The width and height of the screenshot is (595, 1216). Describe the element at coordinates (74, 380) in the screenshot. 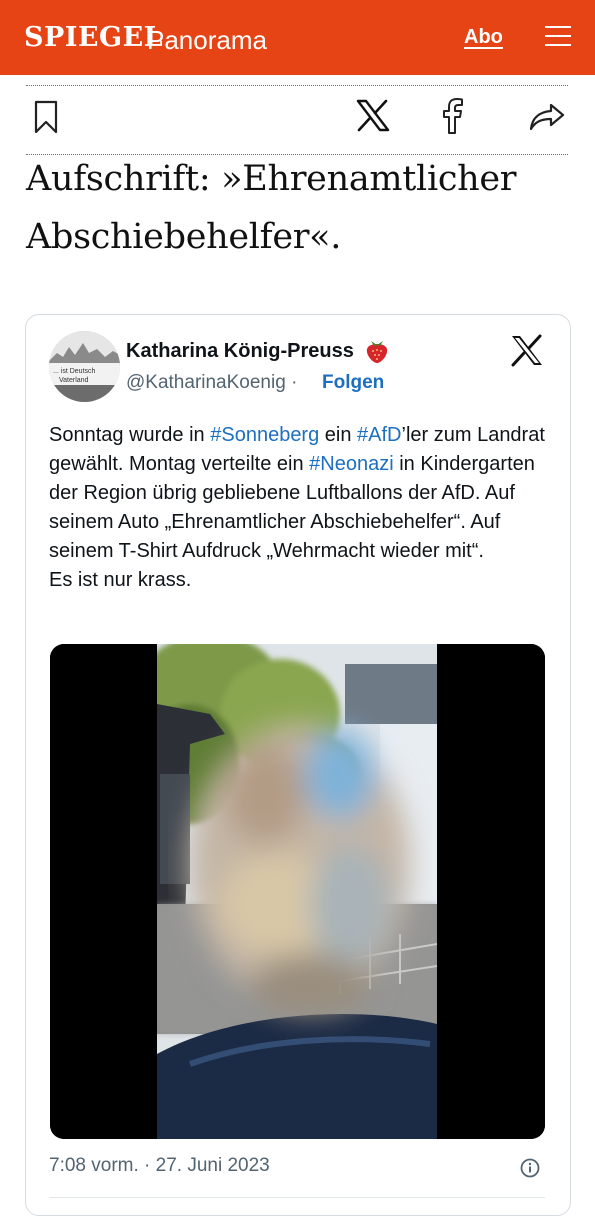

I see `svg-text: Vaterland` at that location.